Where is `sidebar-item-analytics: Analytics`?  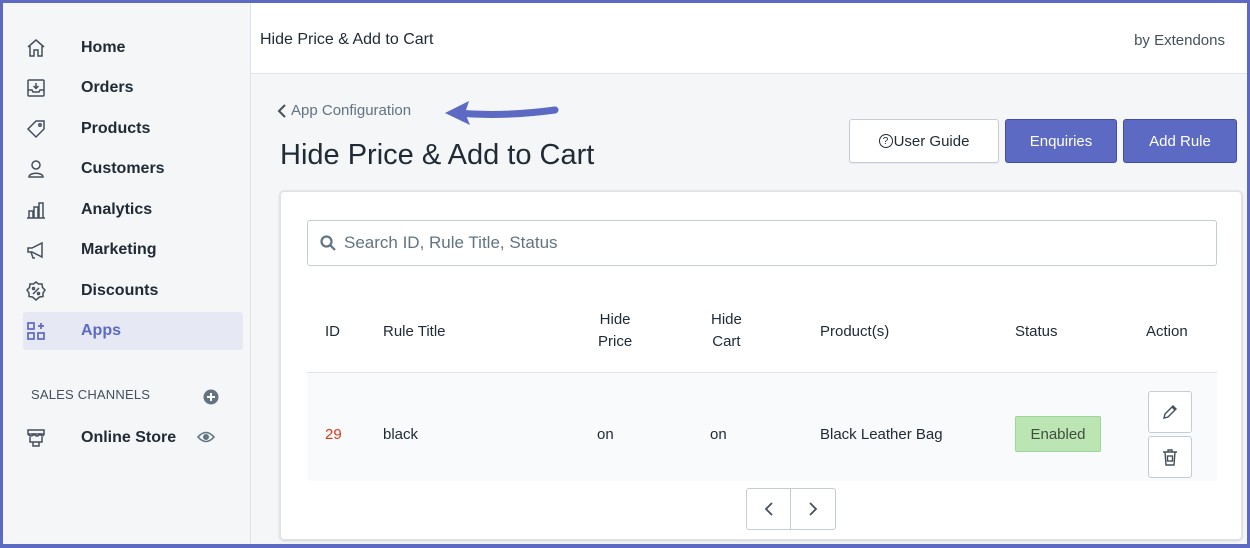 sidebar-item-analytics: Analytics is located at coordinates (133, 210).